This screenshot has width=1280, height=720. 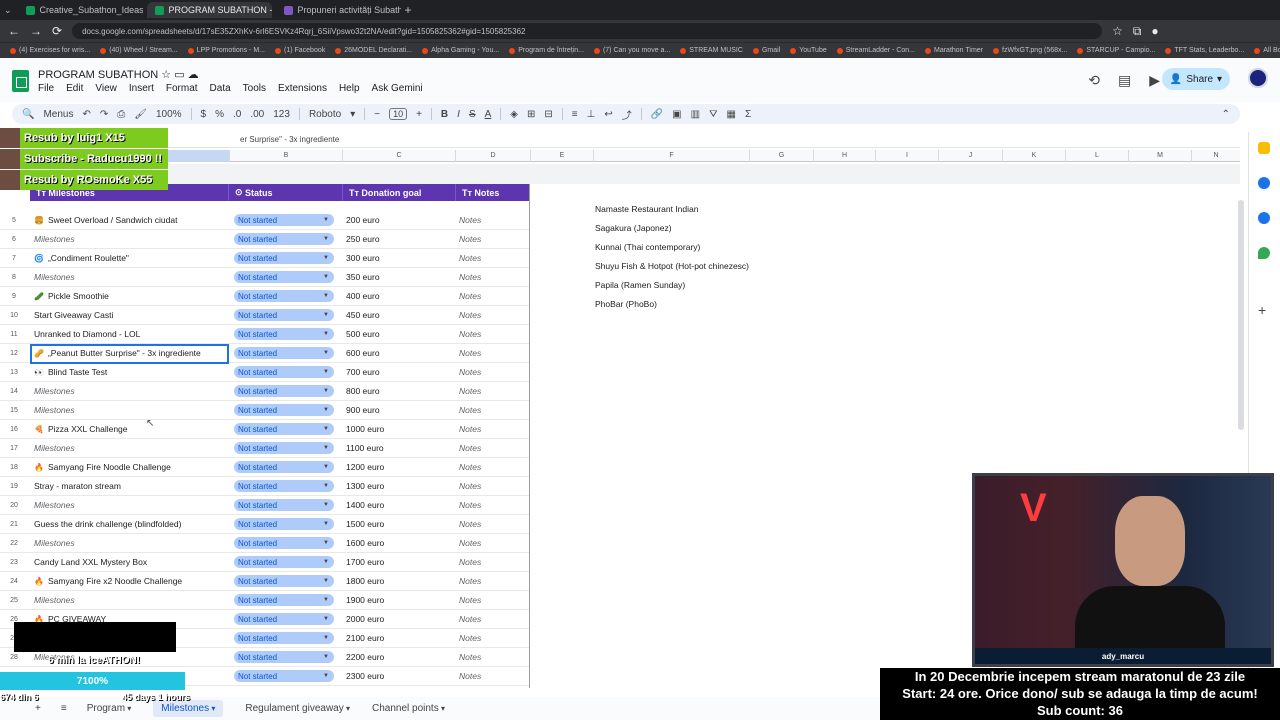 I want to click on restaurant-item: Shuyu Fish & Hotpot (Hot-pot chinezesc), so click(x=672, y=266).